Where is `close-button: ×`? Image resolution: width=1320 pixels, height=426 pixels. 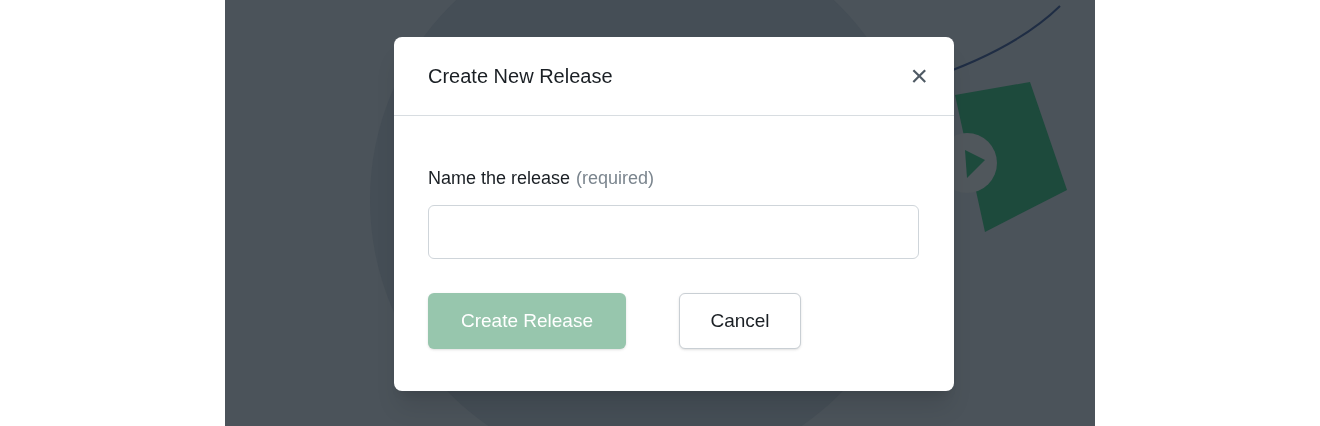
close-button: × is located at coordinates (919, 76).